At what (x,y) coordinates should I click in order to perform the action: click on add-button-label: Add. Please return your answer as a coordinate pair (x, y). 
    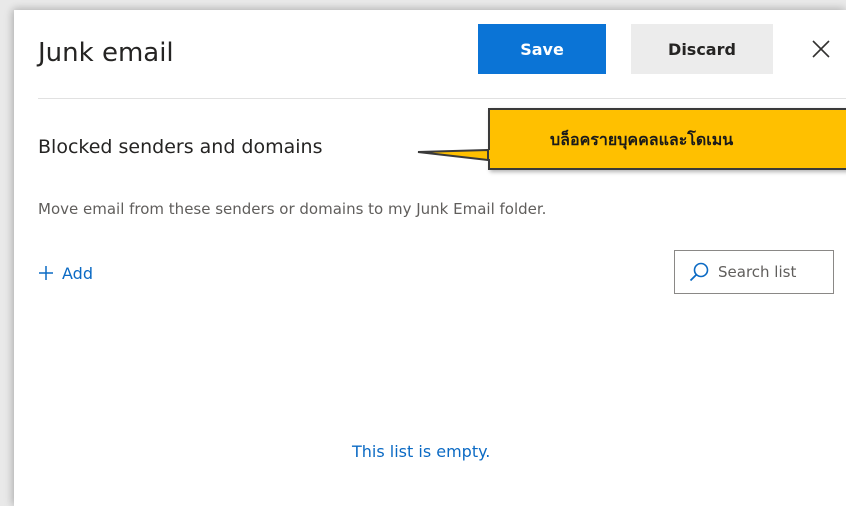
    Looking at the image, I should click on (77, 273).